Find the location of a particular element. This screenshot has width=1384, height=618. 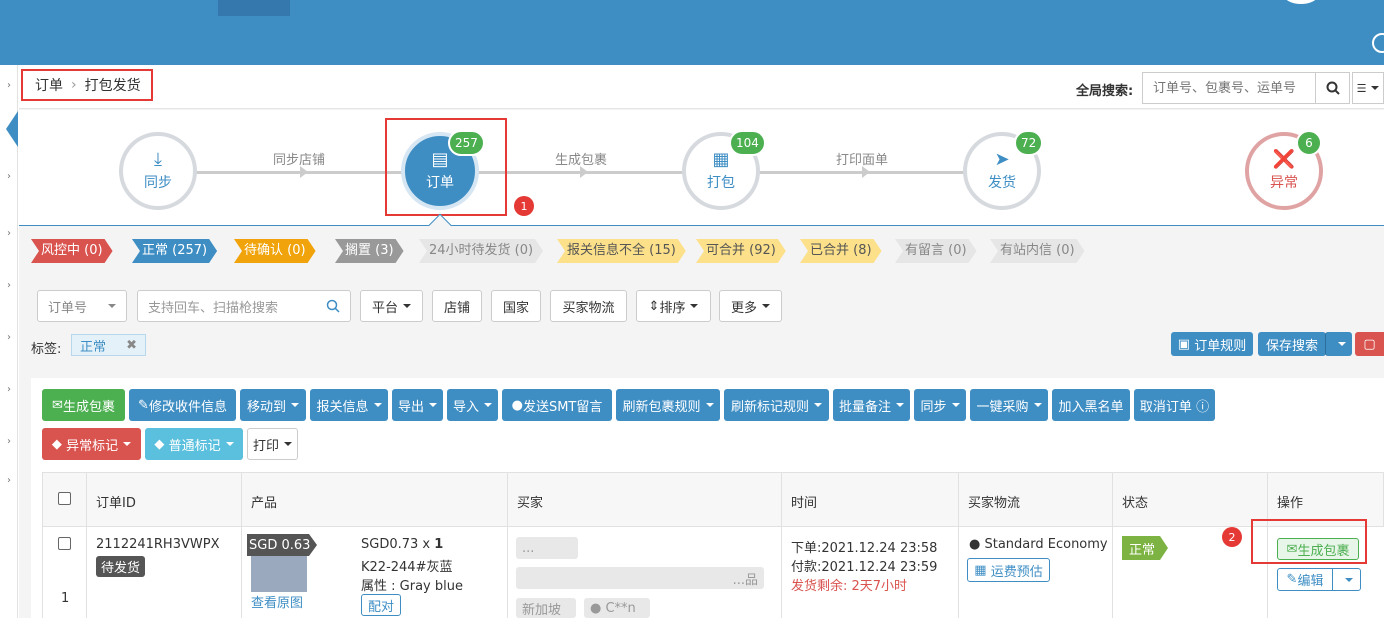

tab-shelved: 搁置 (3) is located at coordinates (369, 251).